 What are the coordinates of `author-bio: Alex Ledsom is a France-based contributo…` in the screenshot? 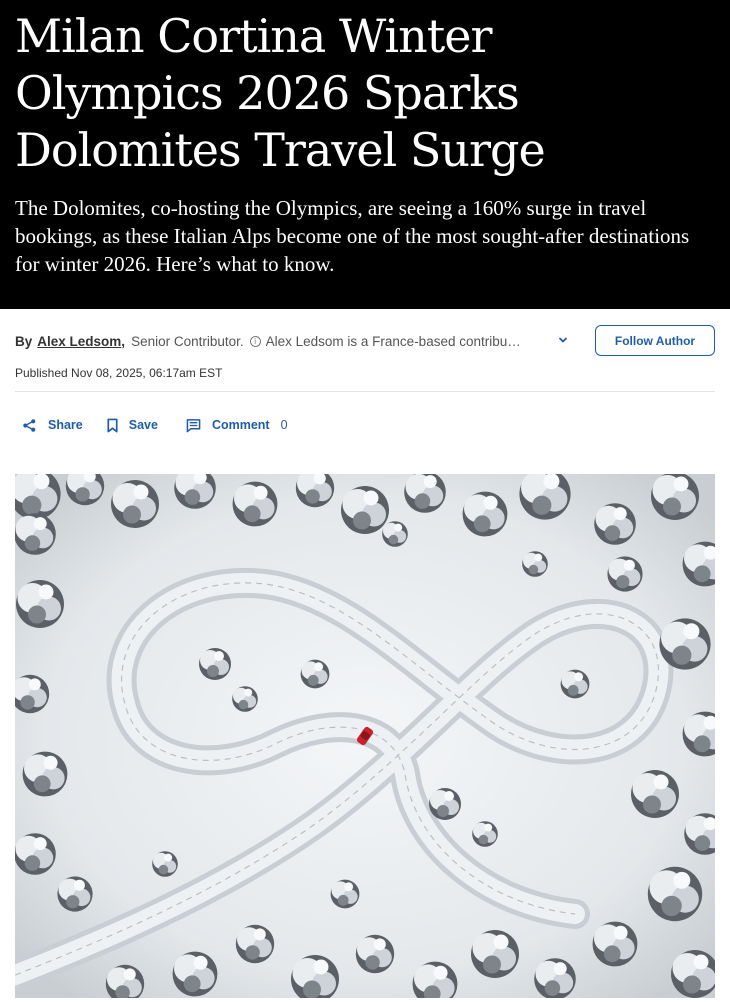 It's located at (393, 341).